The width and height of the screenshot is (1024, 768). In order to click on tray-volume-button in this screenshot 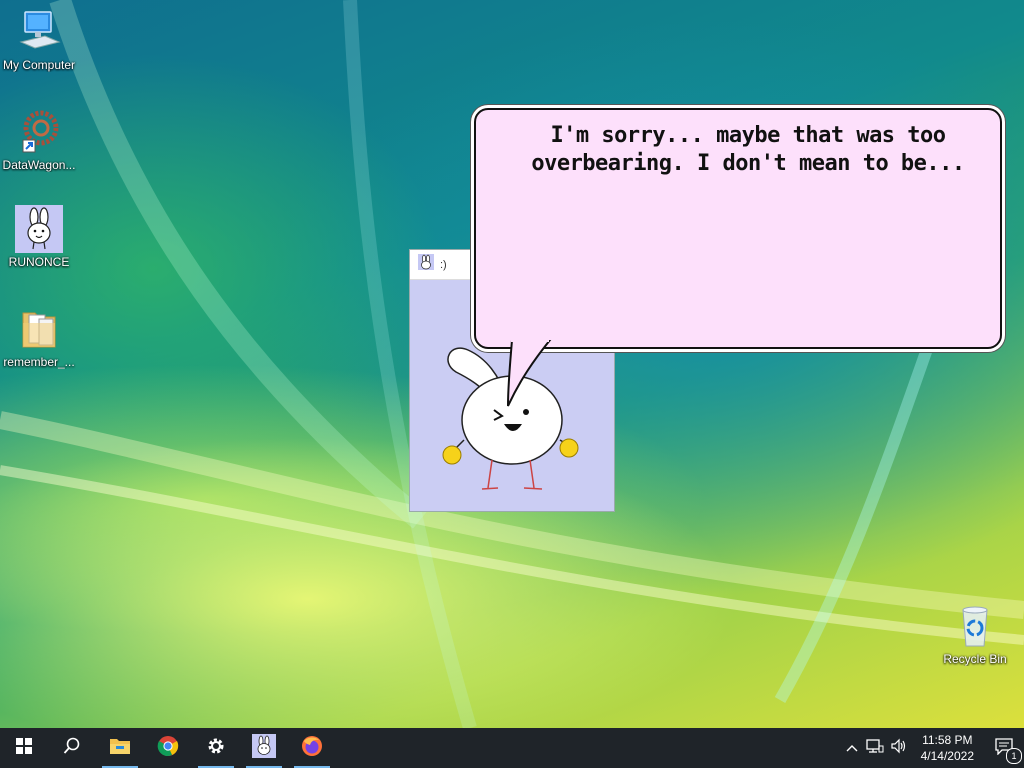, I will do `click(899, 748)`.